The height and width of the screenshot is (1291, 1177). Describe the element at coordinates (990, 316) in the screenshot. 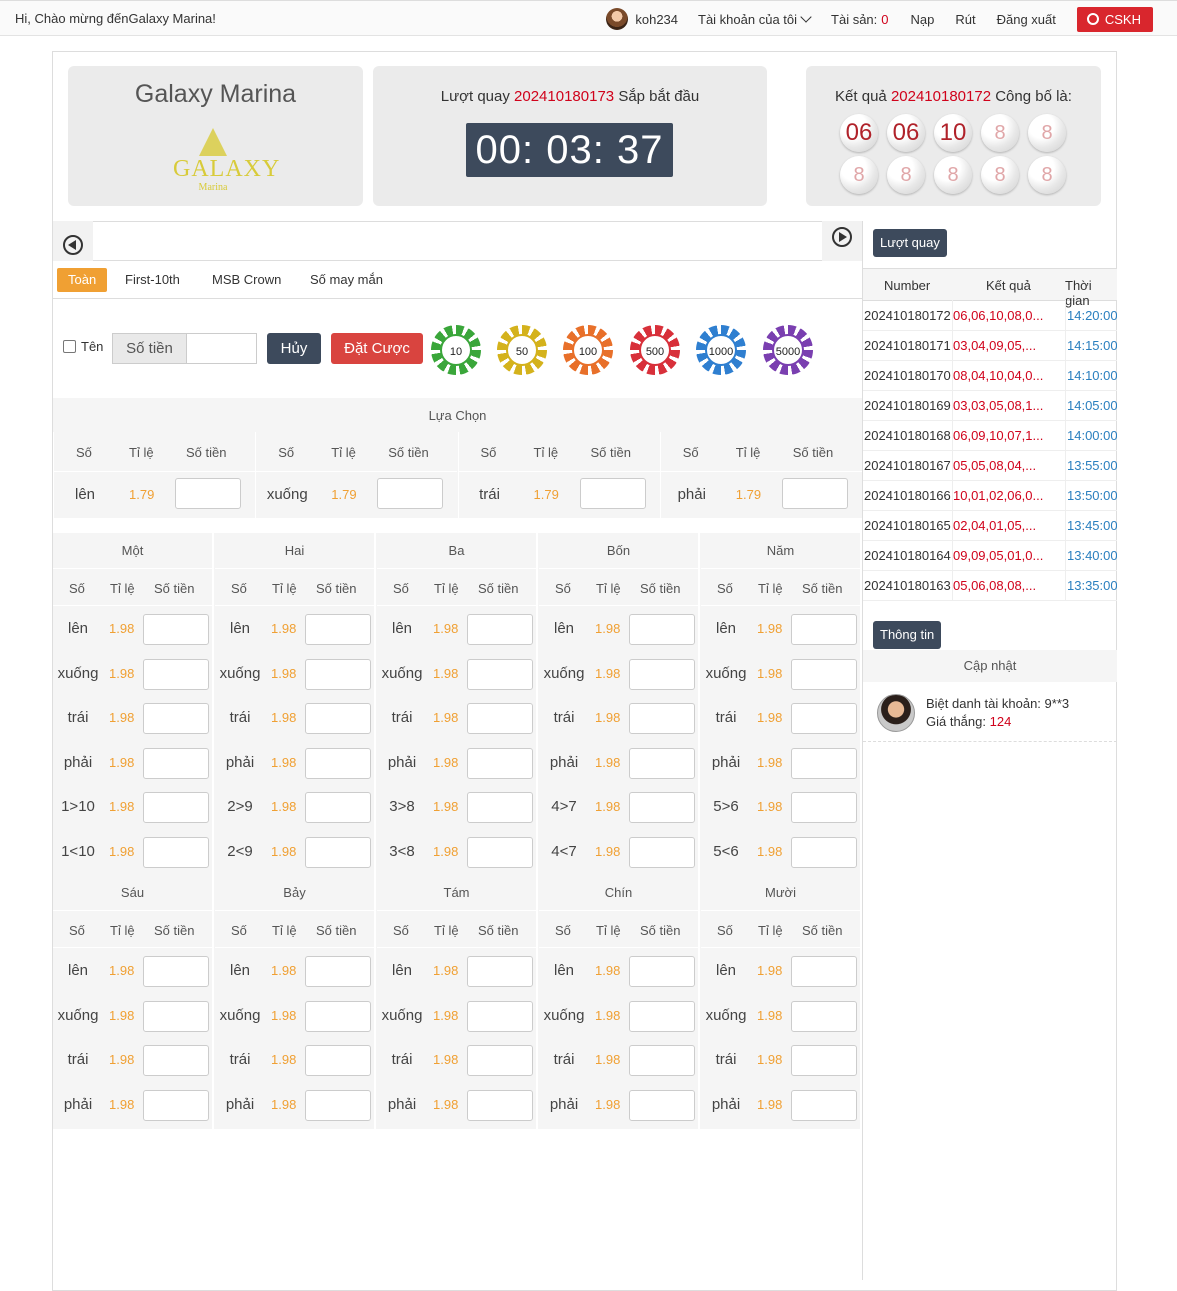

I see `history-row: 202410180172 06,06,10,08,0... 14:20:00` at that location.